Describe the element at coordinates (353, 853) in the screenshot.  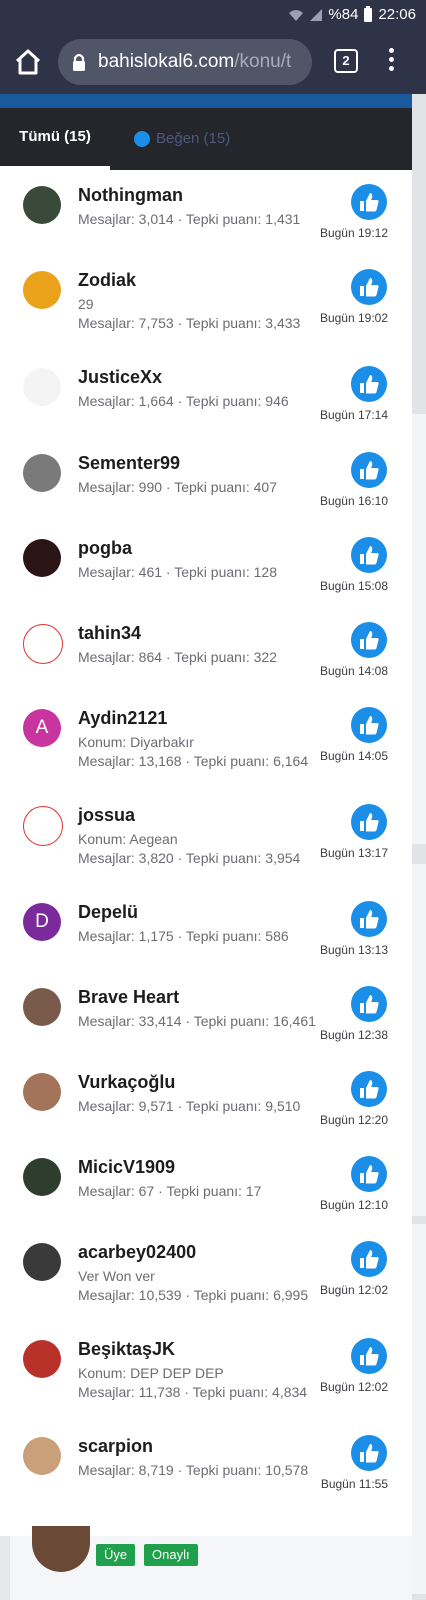
I see `reaction-time: Bugün 13:17` at that location.